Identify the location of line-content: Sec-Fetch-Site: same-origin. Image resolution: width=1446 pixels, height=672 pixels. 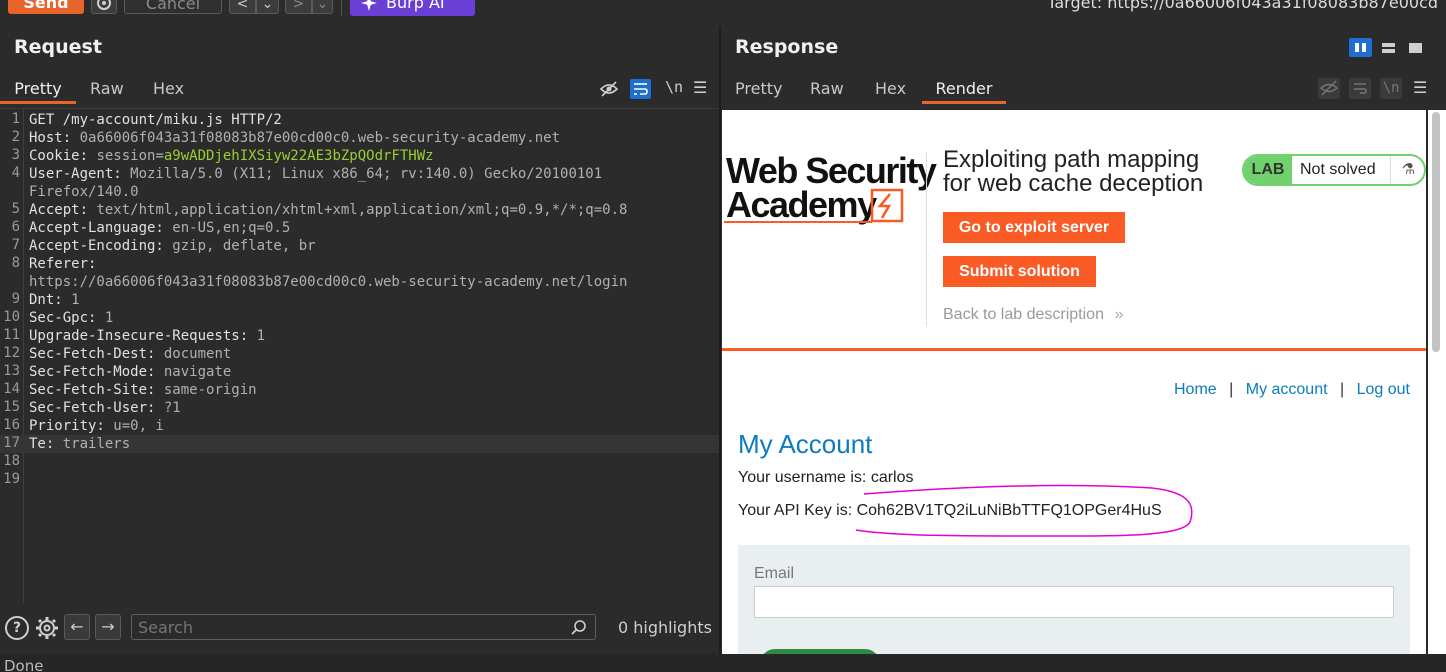
(143, 390).